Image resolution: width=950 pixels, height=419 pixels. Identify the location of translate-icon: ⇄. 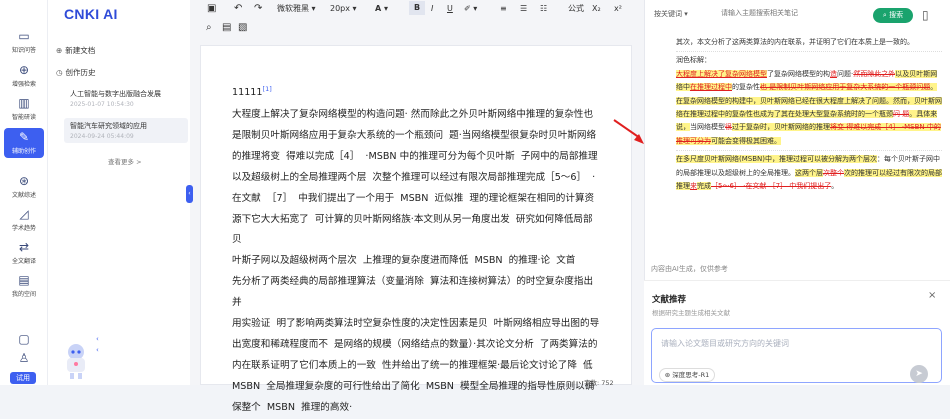
(24, 247).